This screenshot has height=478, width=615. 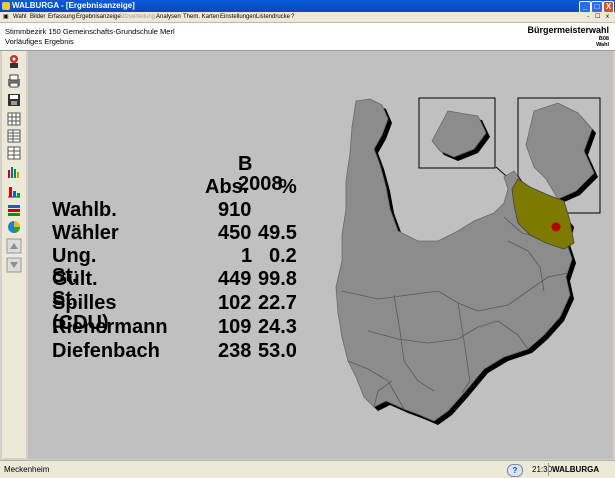 I want to click on app-icon, so click(x=6, y=6).